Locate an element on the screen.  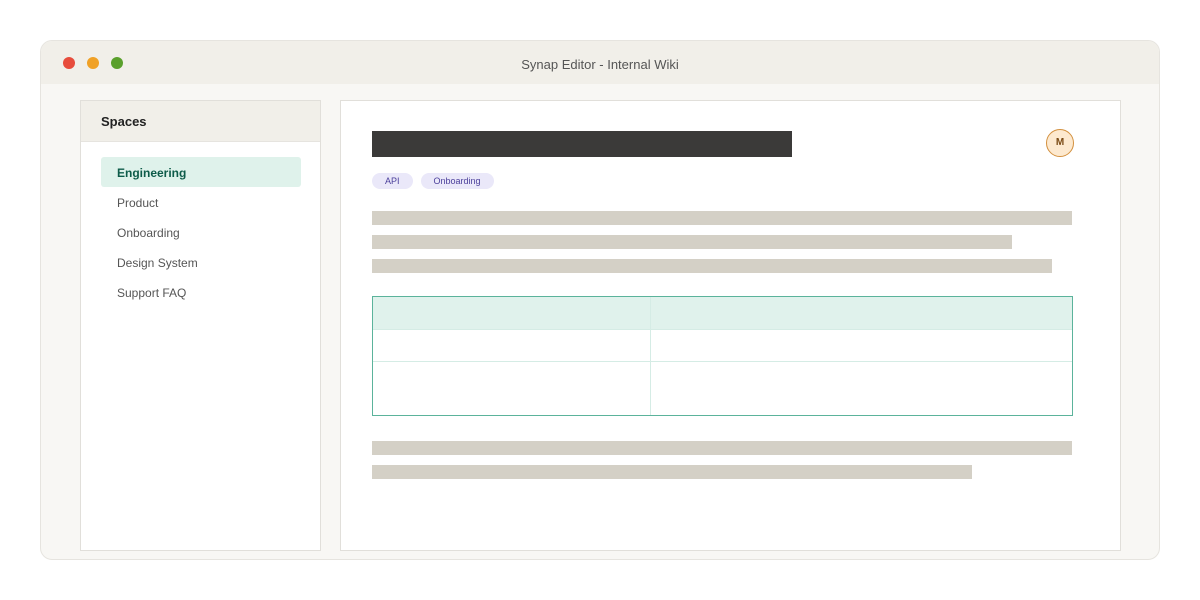
sidebar-item-onboarding: Onboarding is located at coordinates (201, 232).